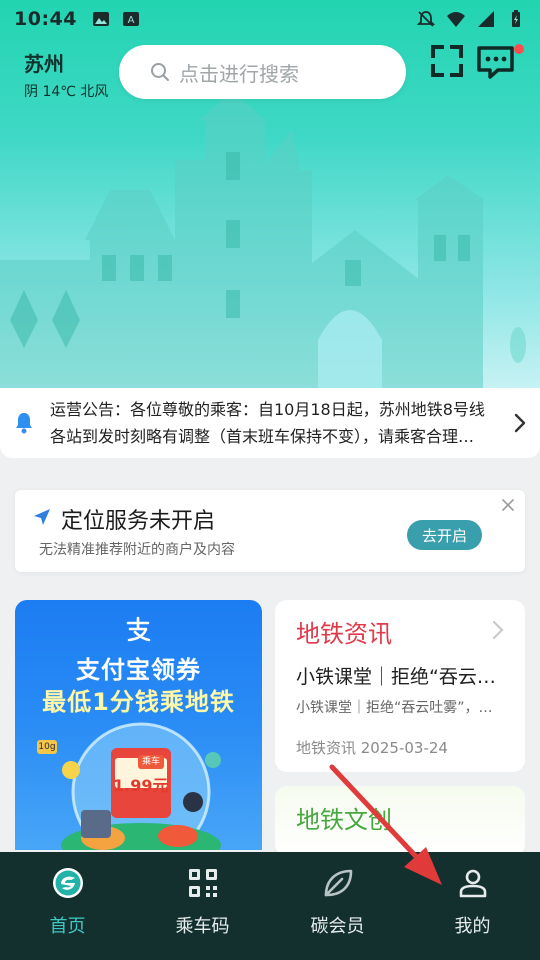 This screenshot has height=960, width=540. I want to click on promo-line-1: 支付宝领券, so click(138, 670).